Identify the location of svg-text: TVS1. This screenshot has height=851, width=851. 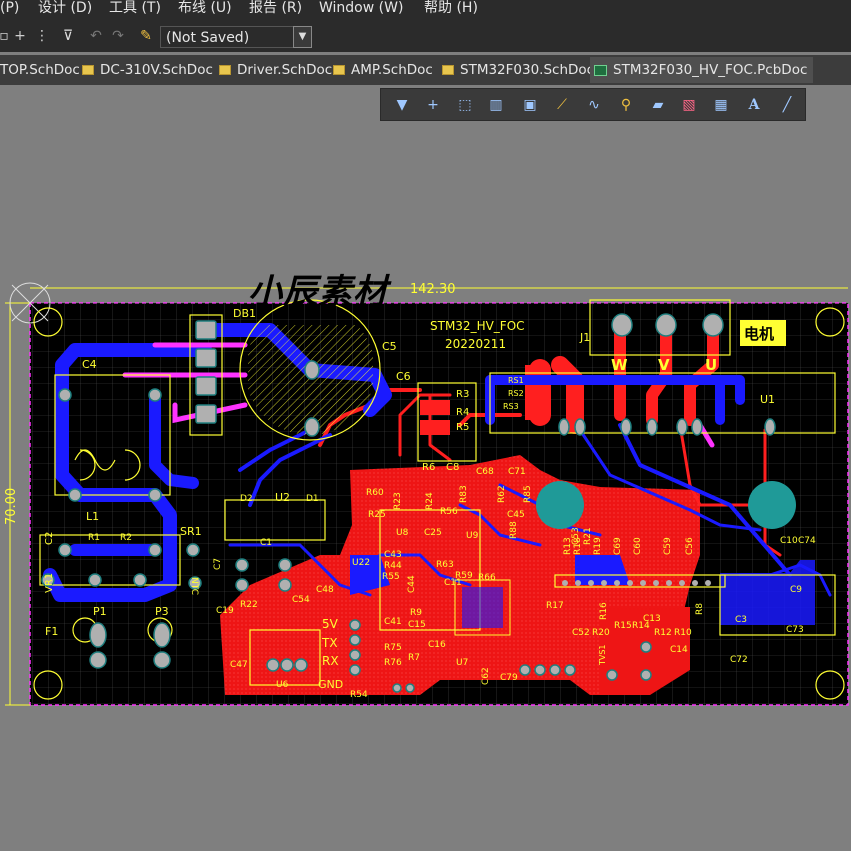
(602, 655).